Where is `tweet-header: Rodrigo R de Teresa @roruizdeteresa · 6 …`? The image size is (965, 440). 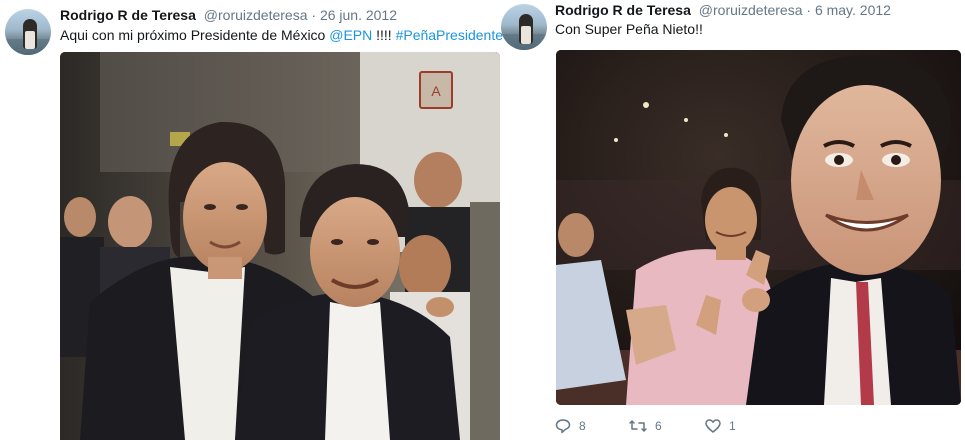
tweet-header: Rodrigo R de Teresa @roruizdeteresa · 6 … is located at coordinates (723, 10).